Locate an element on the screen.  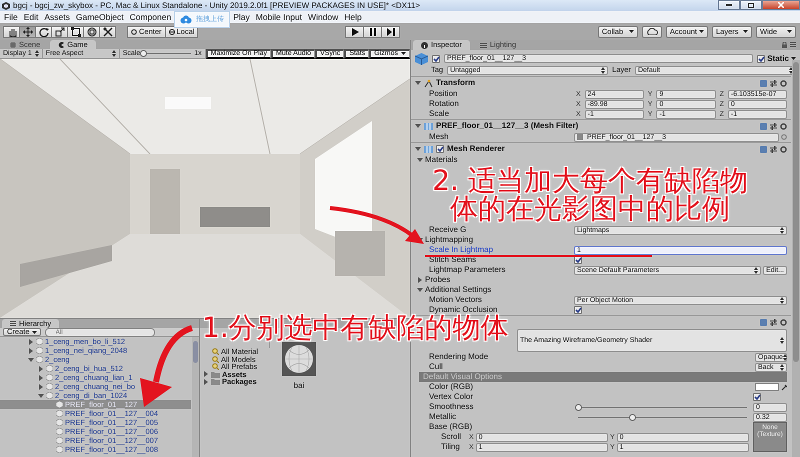
menu-item: Window is located at coordinates (323, 17).